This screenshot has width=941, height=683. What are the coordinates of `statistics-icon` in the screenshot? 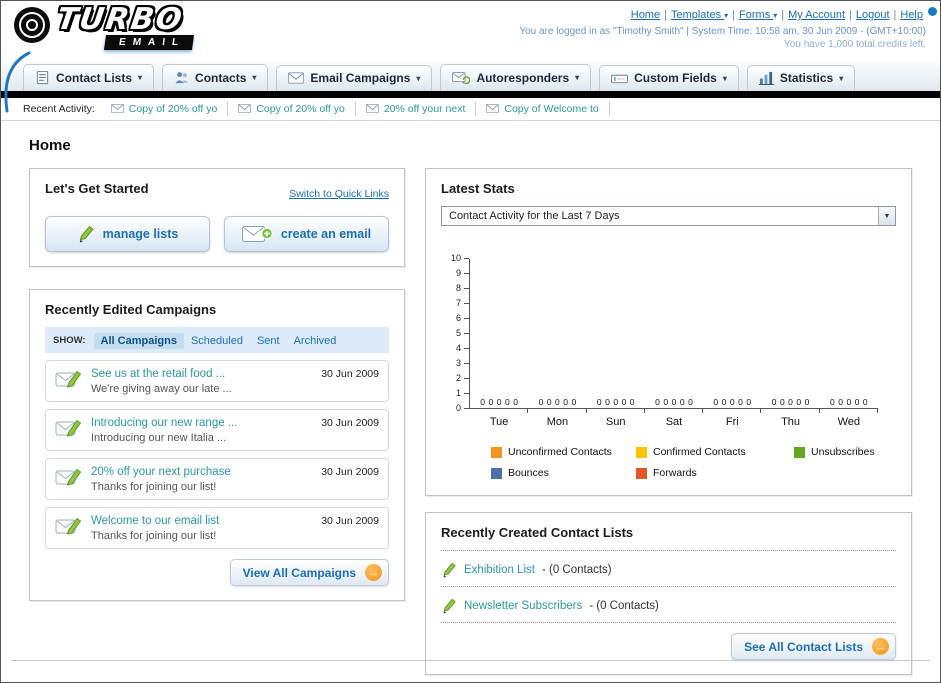 It's located at (766, 78).